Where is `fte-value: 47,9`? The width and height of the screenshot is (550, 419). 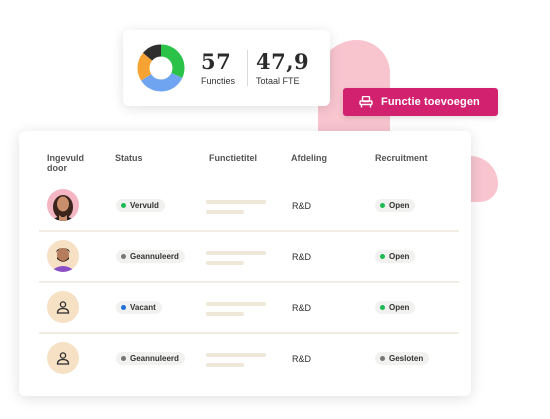
fte-value: 47,9 is located at coordinates (283, 61).